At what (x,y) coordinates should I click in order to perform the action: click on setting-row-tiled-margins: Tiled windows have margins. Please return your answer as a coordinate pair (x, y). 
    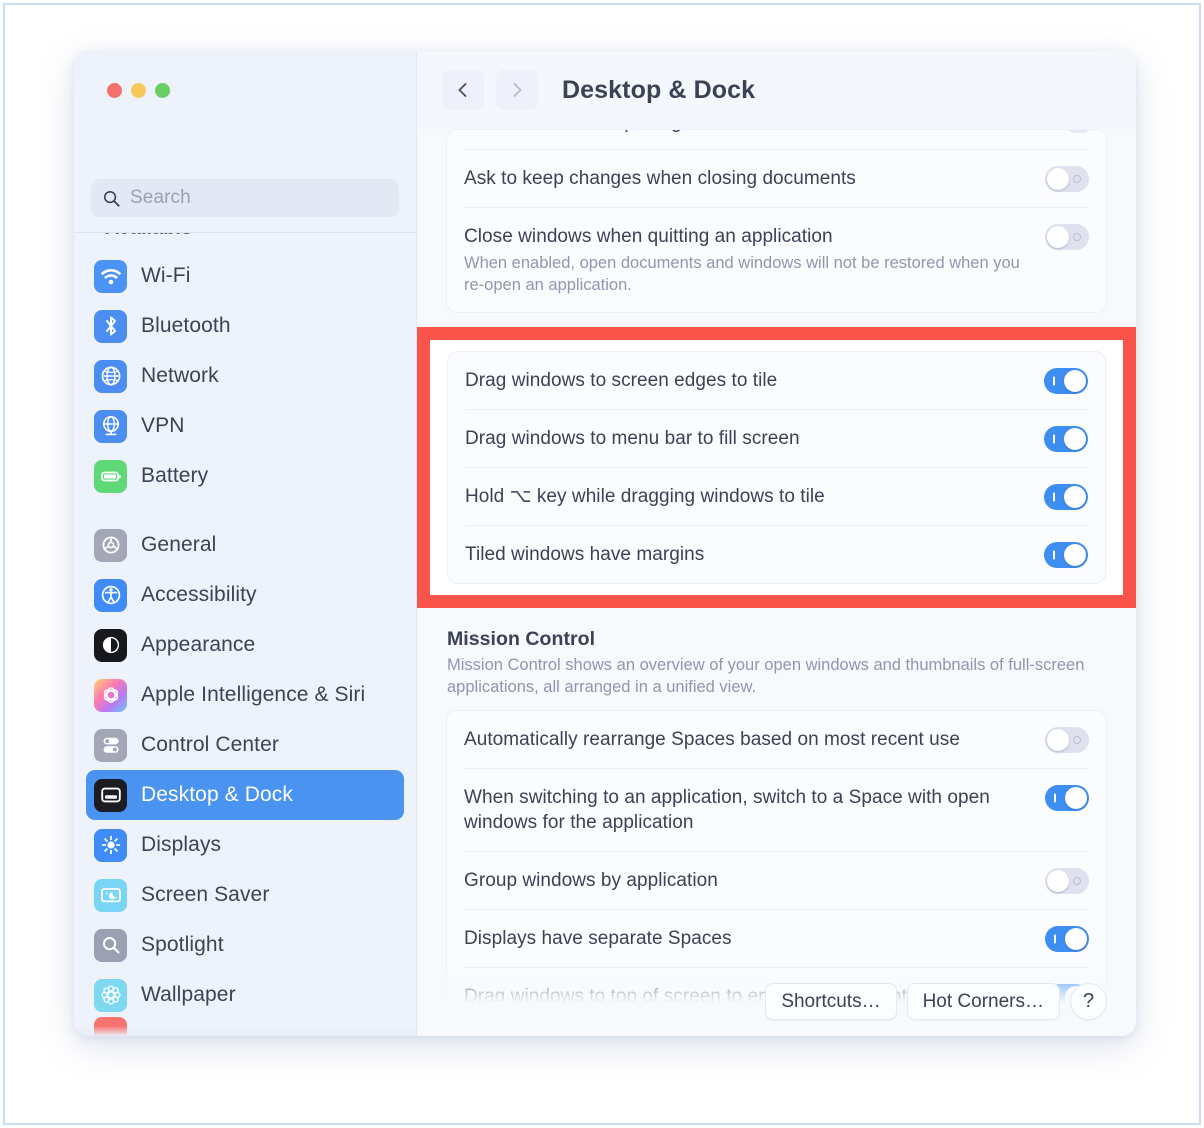
    Looking at the image, I should click on (776, 554).